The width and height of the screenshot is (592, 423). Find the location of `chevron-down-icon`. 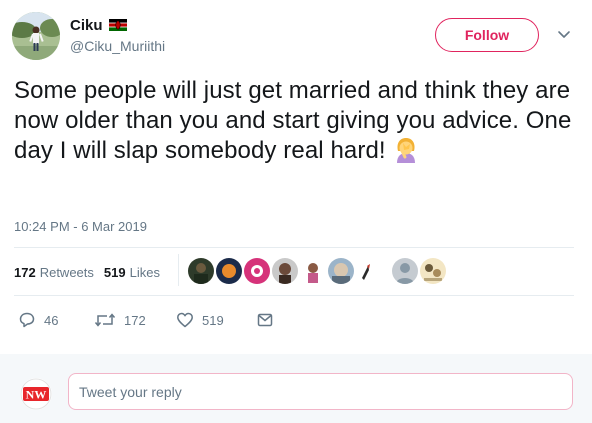

chevron-down-icon is located at coordinates (564, 34).